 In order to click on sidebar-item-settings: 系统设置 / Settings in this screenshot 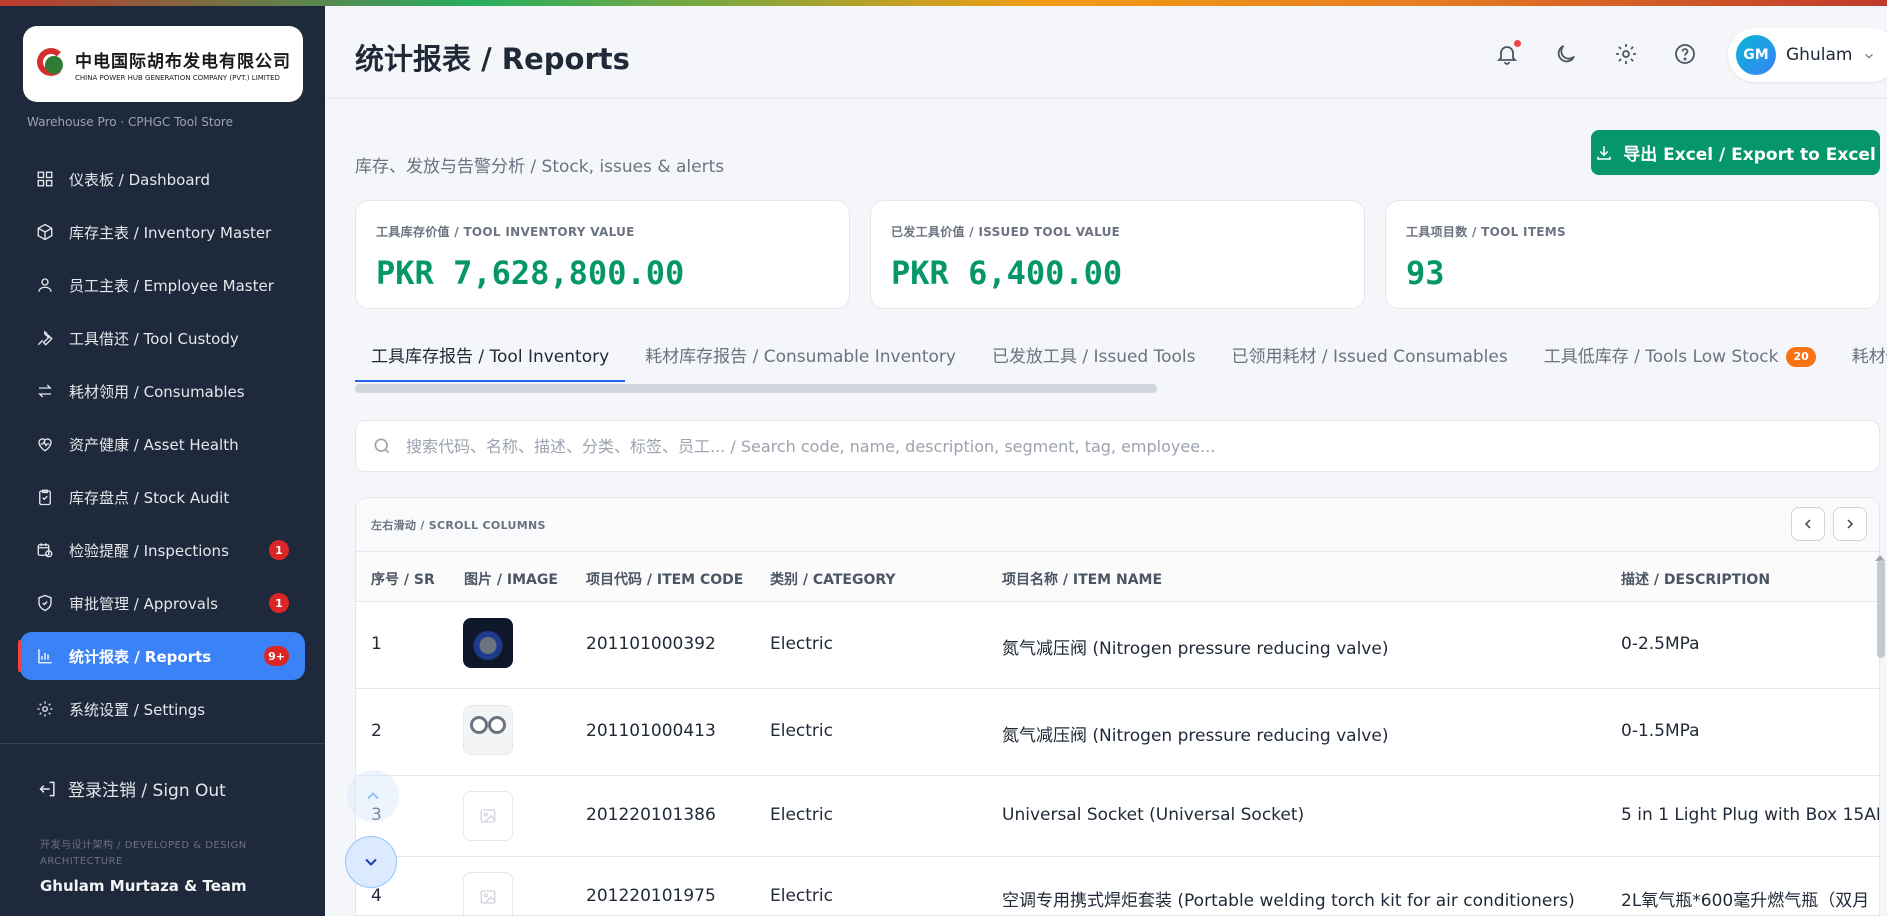, I will do `click(162, 709)`.